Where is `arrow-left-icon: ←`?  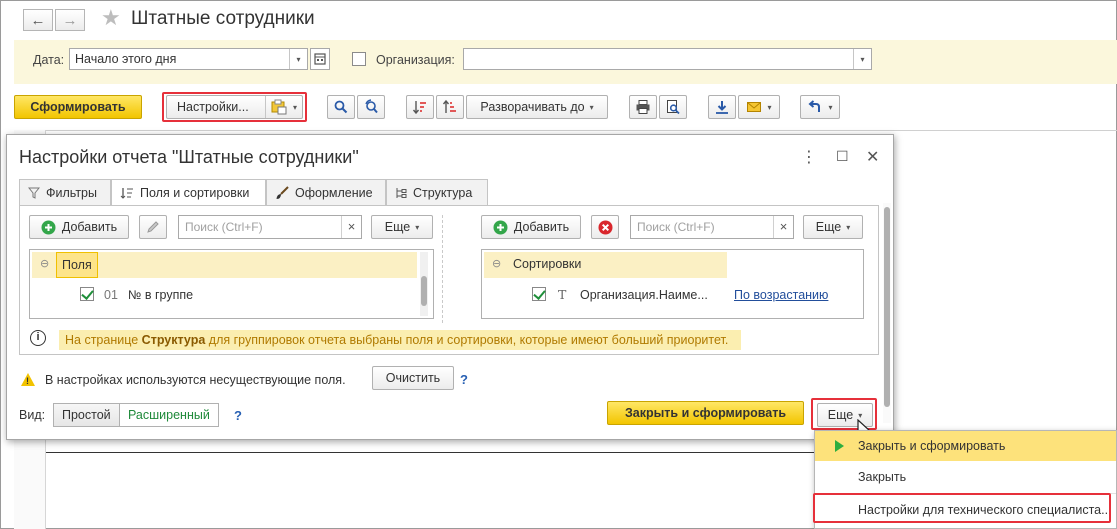
arrow-left-icon: ← is located at coordinates (38, 20).